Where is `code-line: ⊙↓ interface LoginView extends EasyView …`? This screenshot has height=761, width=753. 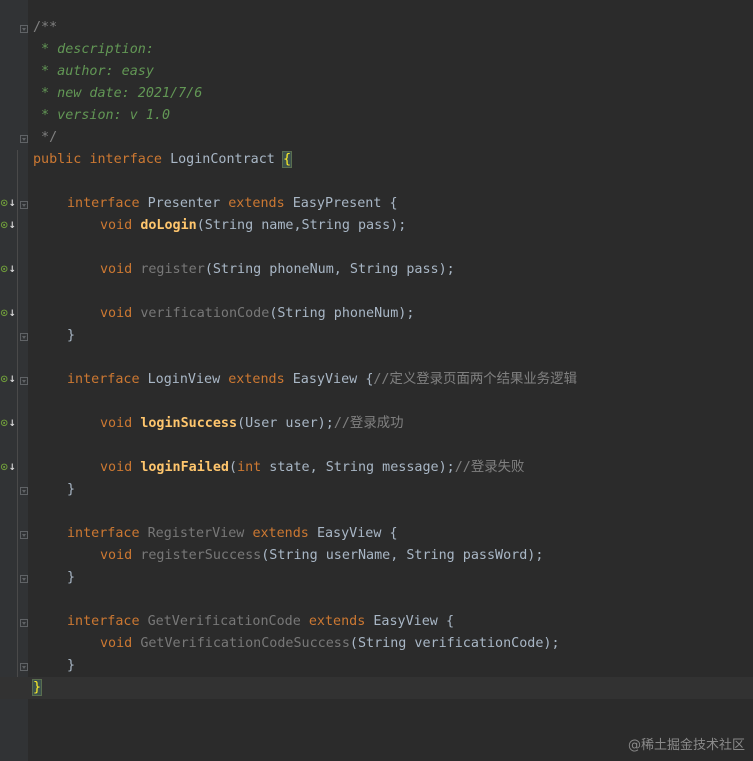
code-line: ⊙↓ interface LoginView extends EasyView … is located at coordinates (376, 380).